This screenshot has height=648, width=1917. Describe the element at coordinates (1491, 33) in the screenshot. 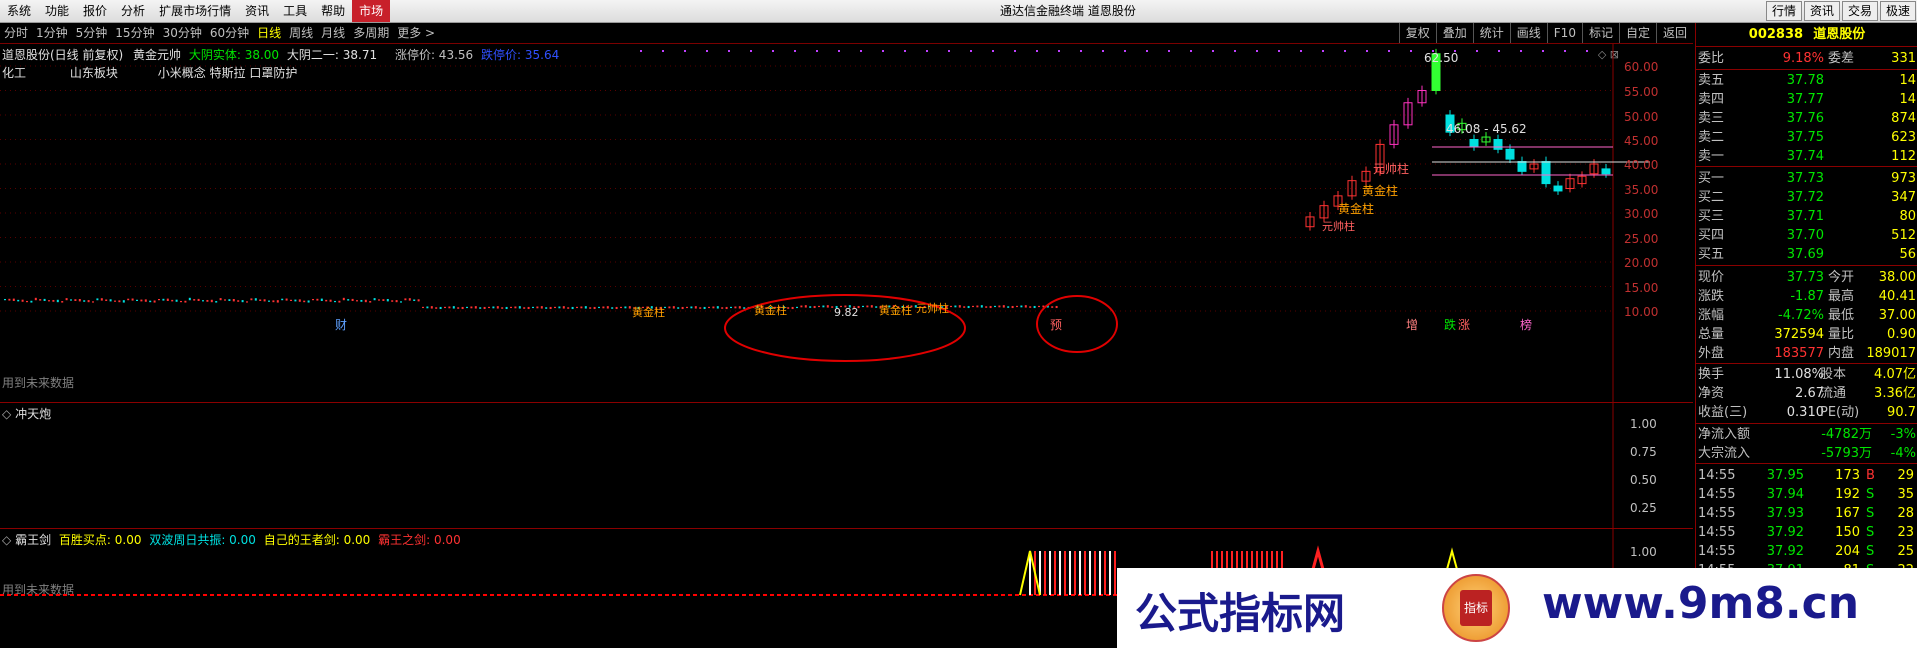

I see `stats-button: 统计` at that location.